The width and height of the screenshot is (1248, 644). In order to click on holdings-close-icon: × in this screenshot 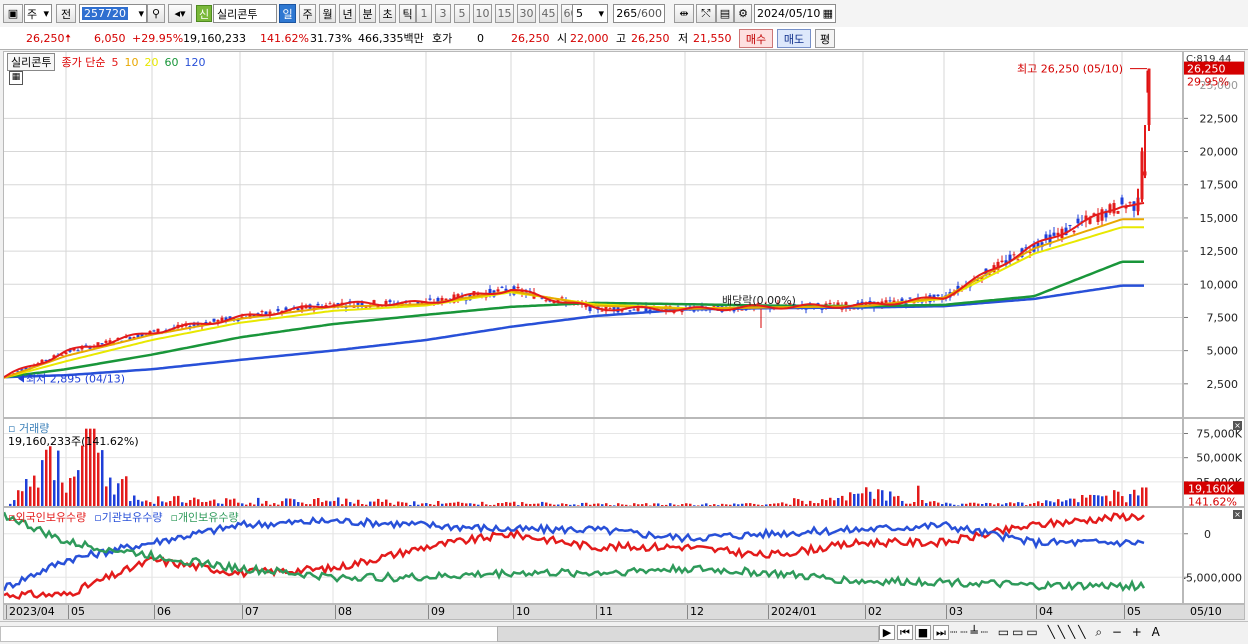, I will do `click(1237, 514)`.